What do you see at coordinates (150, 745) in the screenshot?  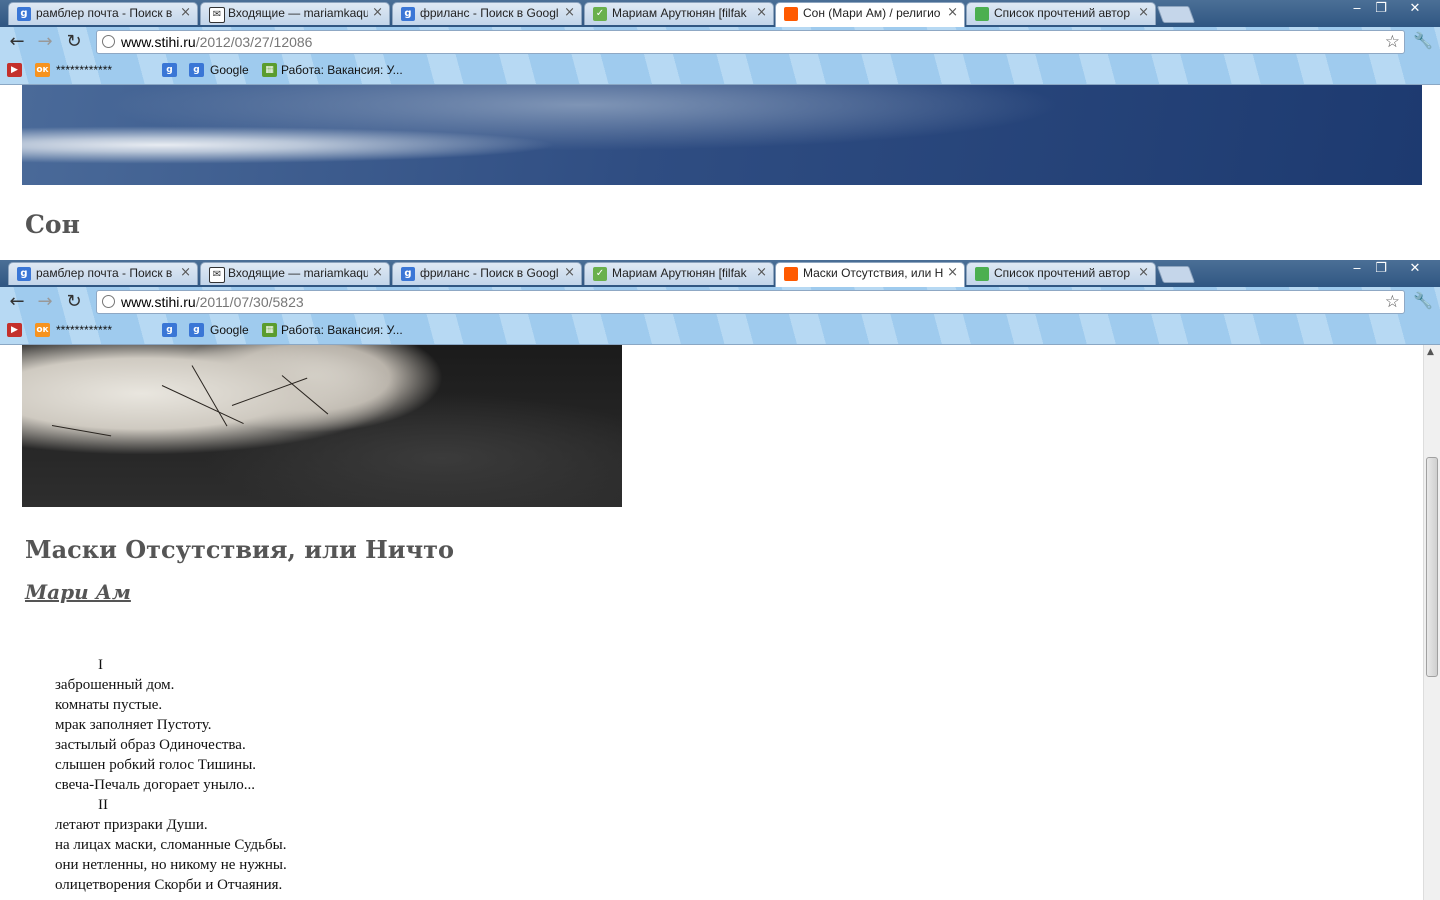 I see `poem-line: застылый образ Одиночества.` at bounding box center [150, 745].